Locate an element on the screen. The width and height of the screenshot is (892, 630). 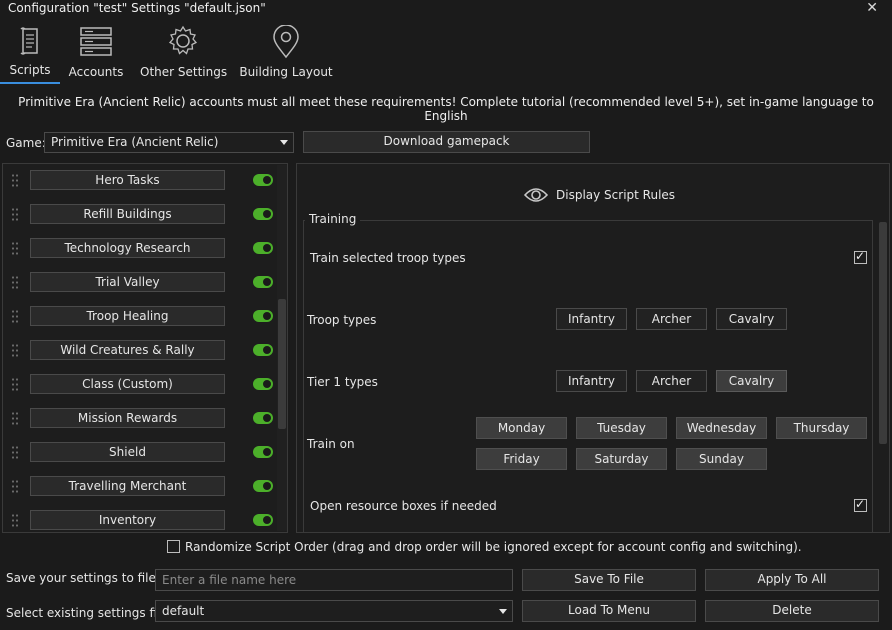
delete-button: Delete is located at coordinates (792, 611).